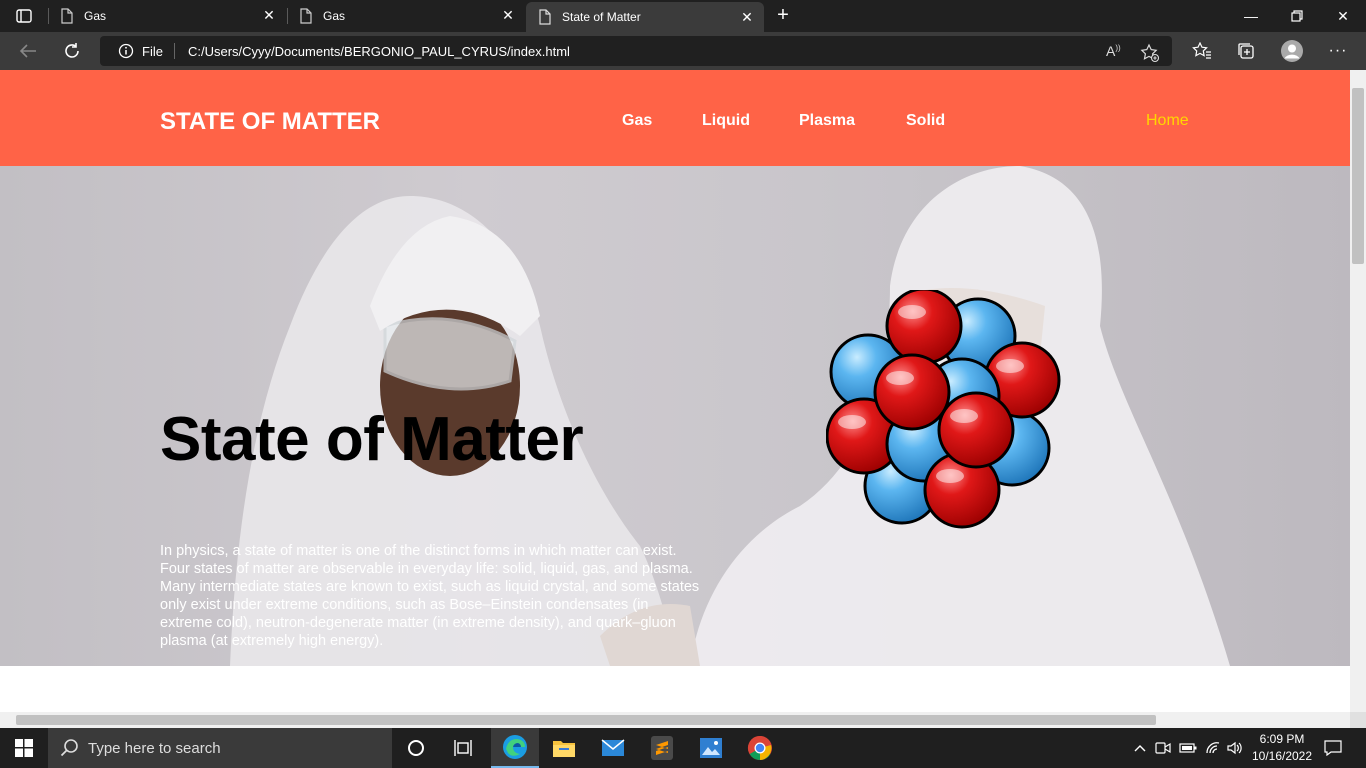 Image resolution: width=1366 pixels, height=768 pixels. Describe the element at coordinates (613, 748) in the screenshot. I see `mail-icon` at that location.